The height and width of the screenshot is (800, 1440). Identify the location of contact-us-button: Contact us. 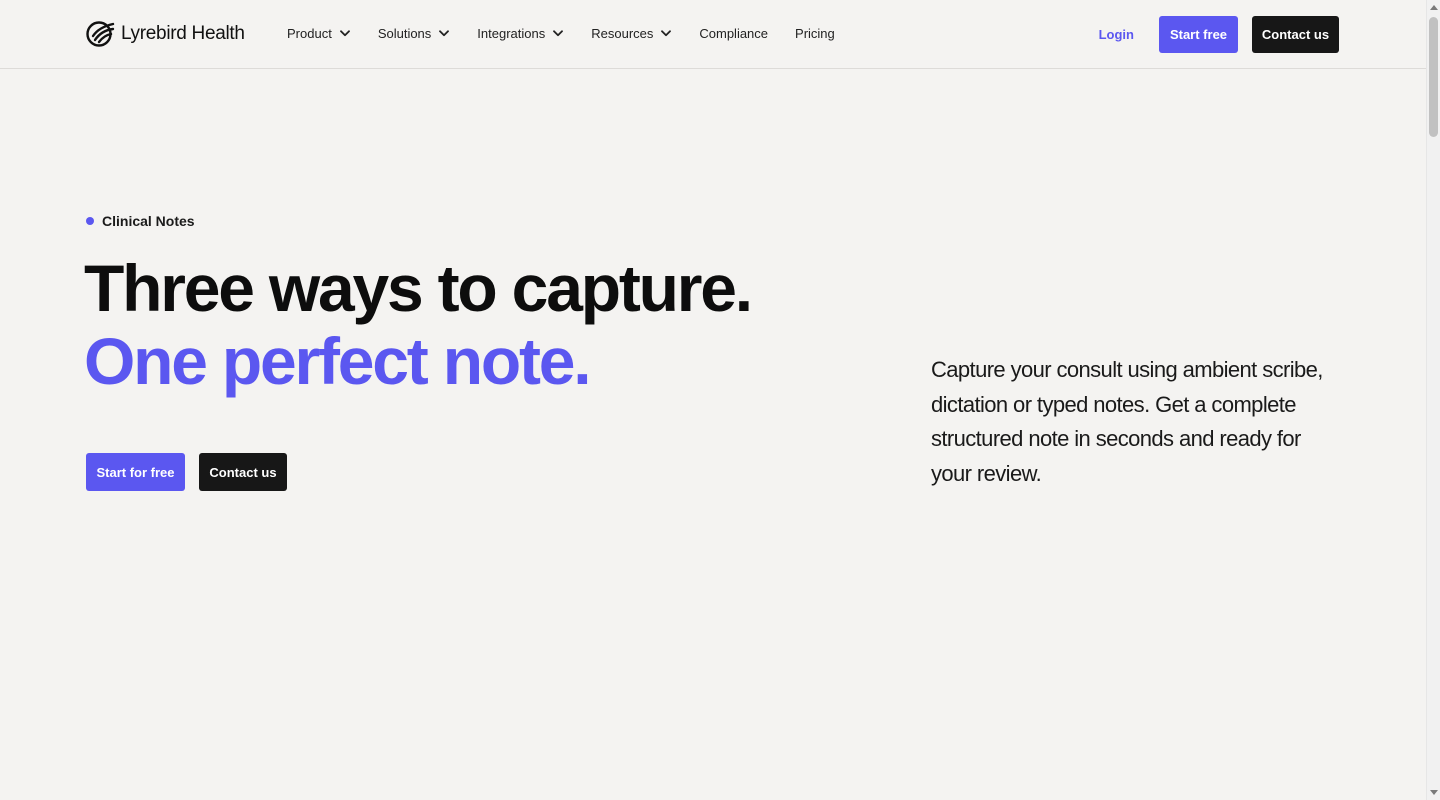
(1295, 34).